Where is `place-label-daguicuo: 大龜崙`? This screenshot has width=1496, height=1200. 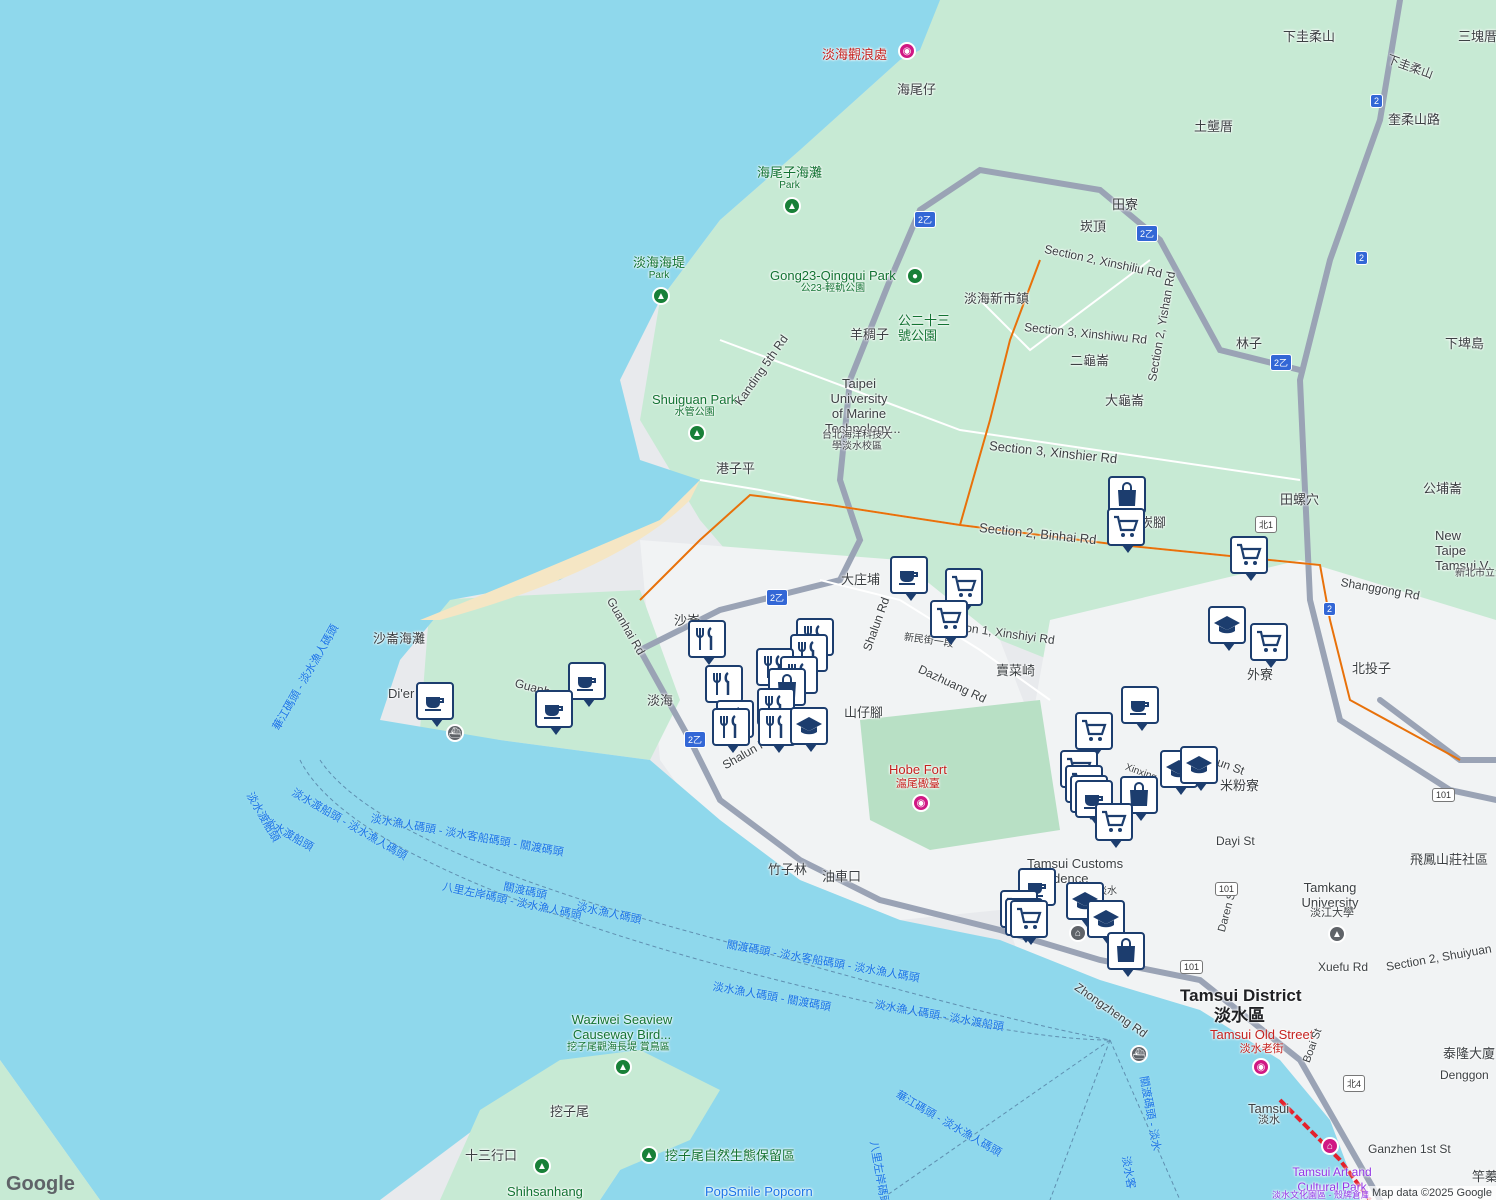
place-label-daguicuo: 大龜崙 is located at coordinates (1125, 400).